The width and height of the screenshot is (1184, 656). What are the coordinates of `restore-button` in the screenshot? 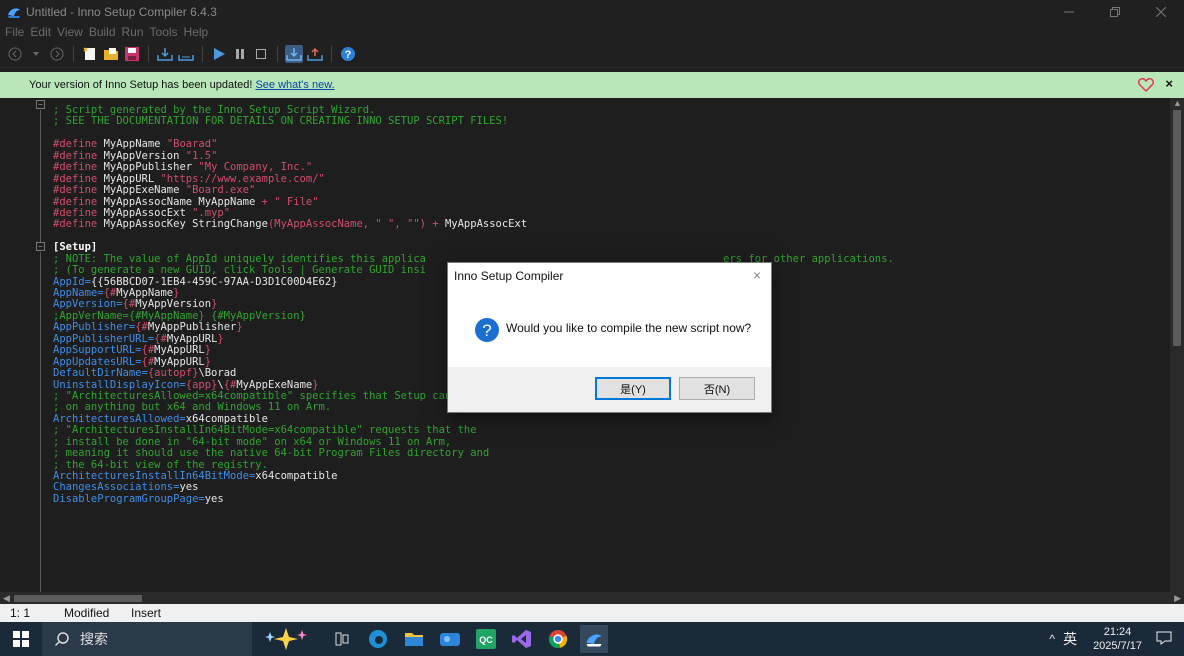 It's located at (1115, 12).